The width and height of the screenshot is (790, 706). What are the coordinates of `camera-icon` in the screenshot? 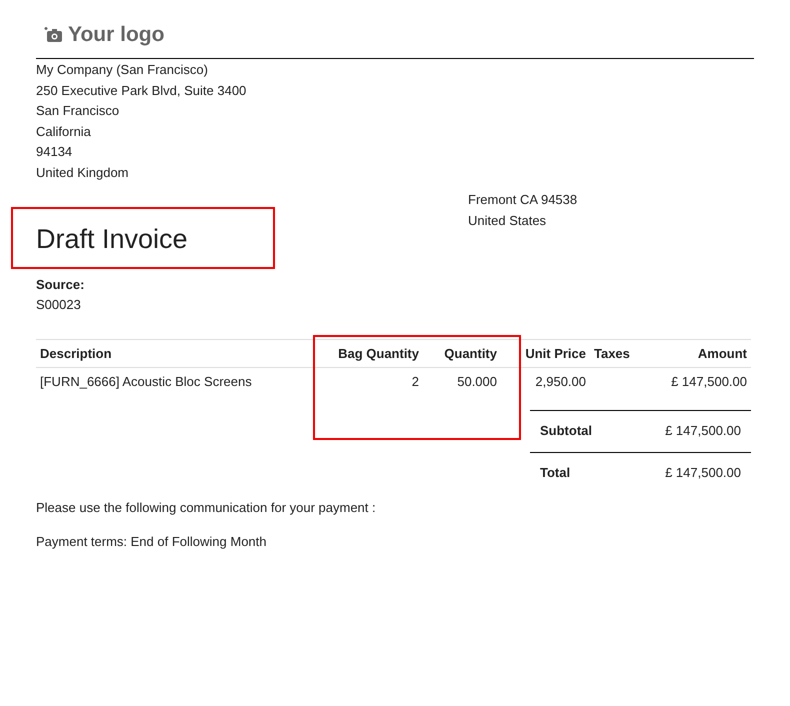 It's located at (54, 35).